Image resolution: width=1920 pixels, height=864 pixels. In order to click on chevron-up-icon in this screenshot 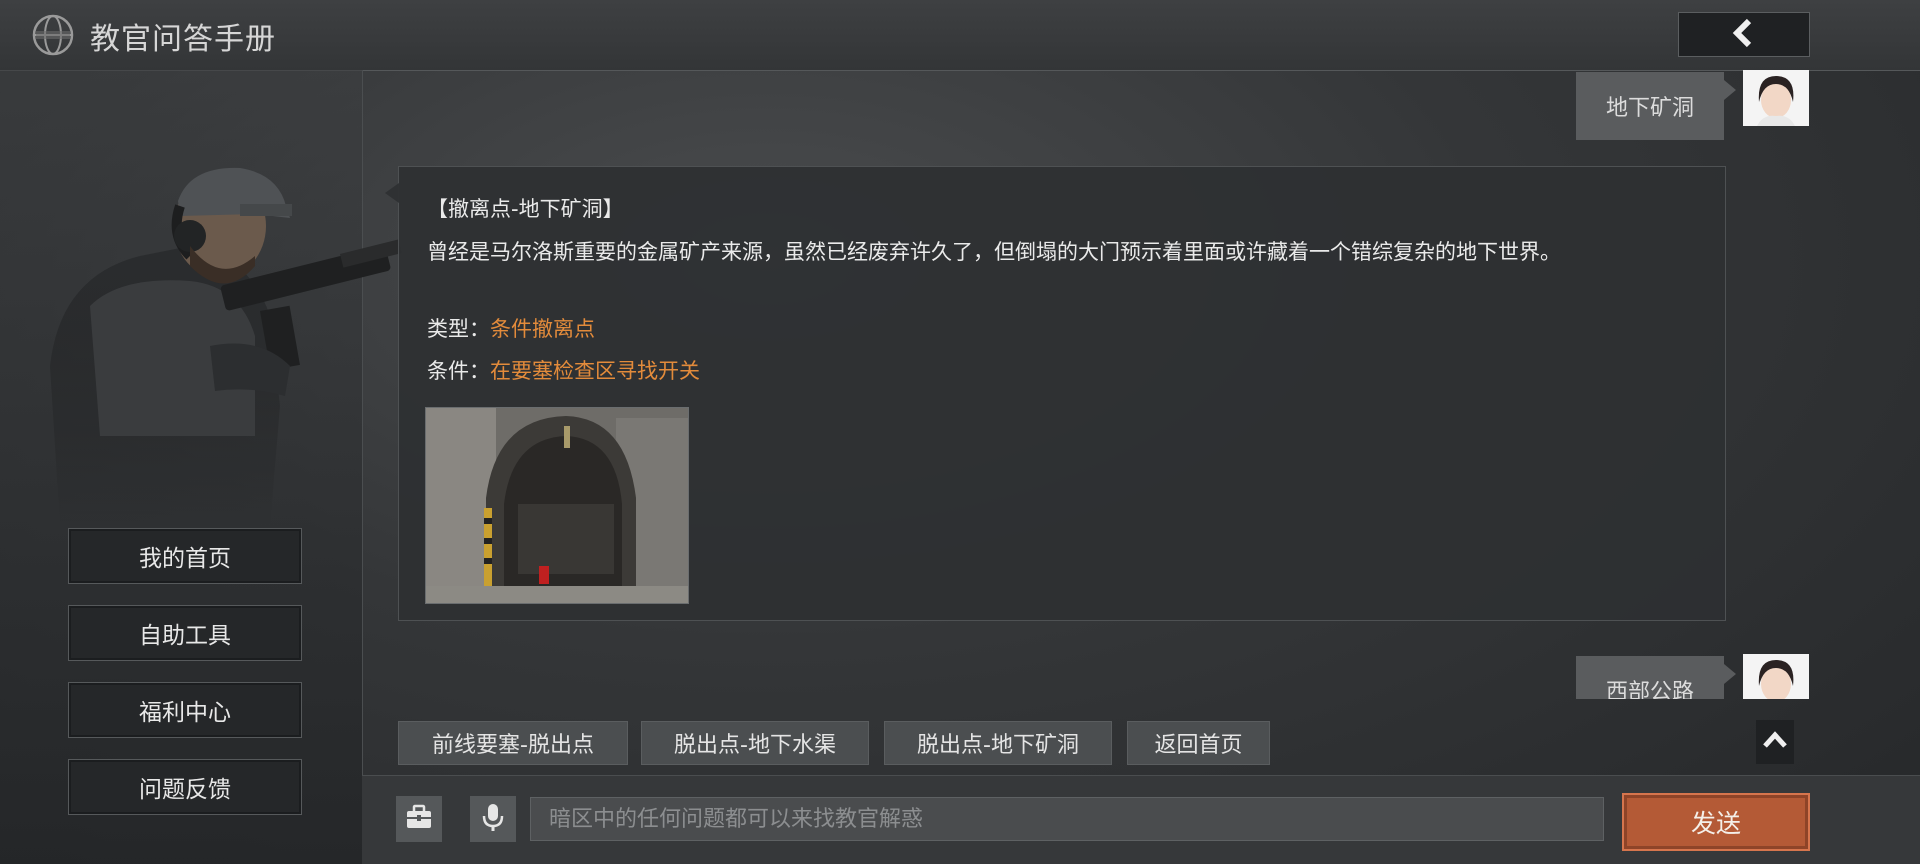, I will do `click(1775, 742)`.